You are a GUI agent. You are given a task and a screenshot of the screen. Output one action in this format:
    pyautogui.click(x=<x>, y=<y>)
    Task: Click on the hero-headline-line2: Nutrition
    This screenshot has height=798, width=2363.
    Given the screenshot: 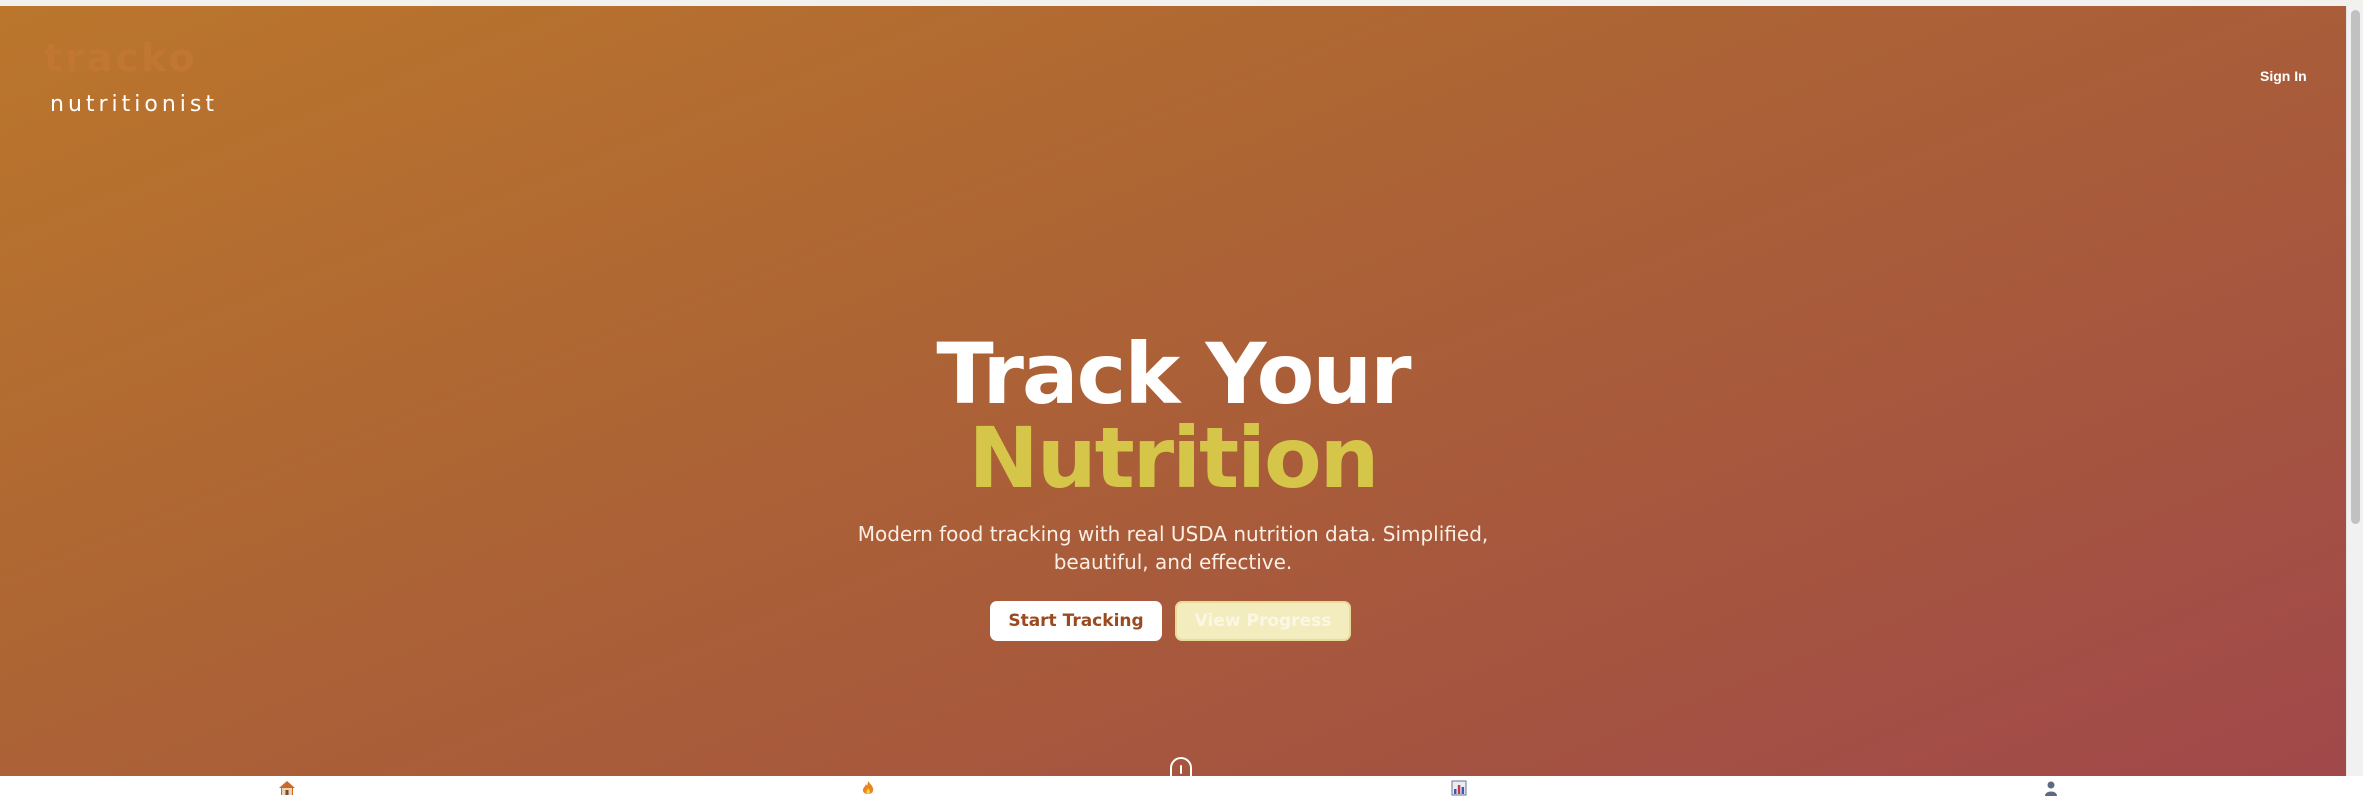 What is the action you would take?
    pyautogui.click(x=1174, y=458)
    